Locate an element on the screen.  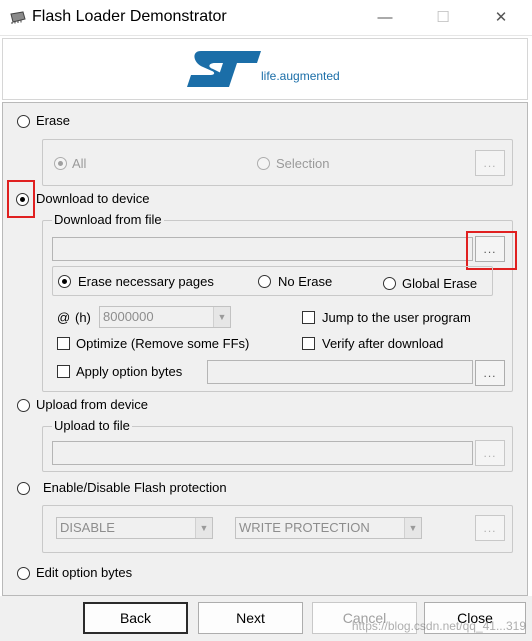
no-erase-radio is located at coordinates (264, 281).